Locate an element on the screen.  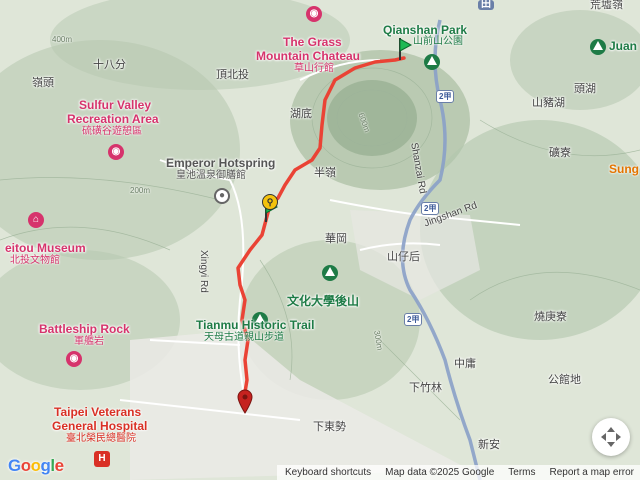
place-label: 下東勢 is located at coordinates (329, 427).